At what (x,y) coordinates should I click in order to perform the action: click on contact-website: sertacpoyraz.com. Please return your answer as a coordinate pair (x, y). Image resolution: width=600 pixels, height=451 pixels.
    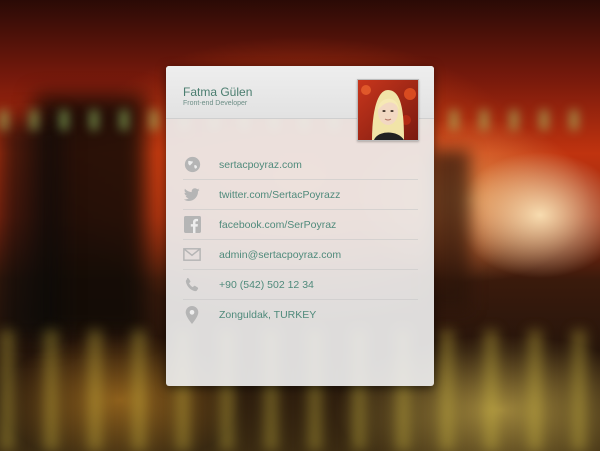
    Looking at the image, I should click on (300, 165).